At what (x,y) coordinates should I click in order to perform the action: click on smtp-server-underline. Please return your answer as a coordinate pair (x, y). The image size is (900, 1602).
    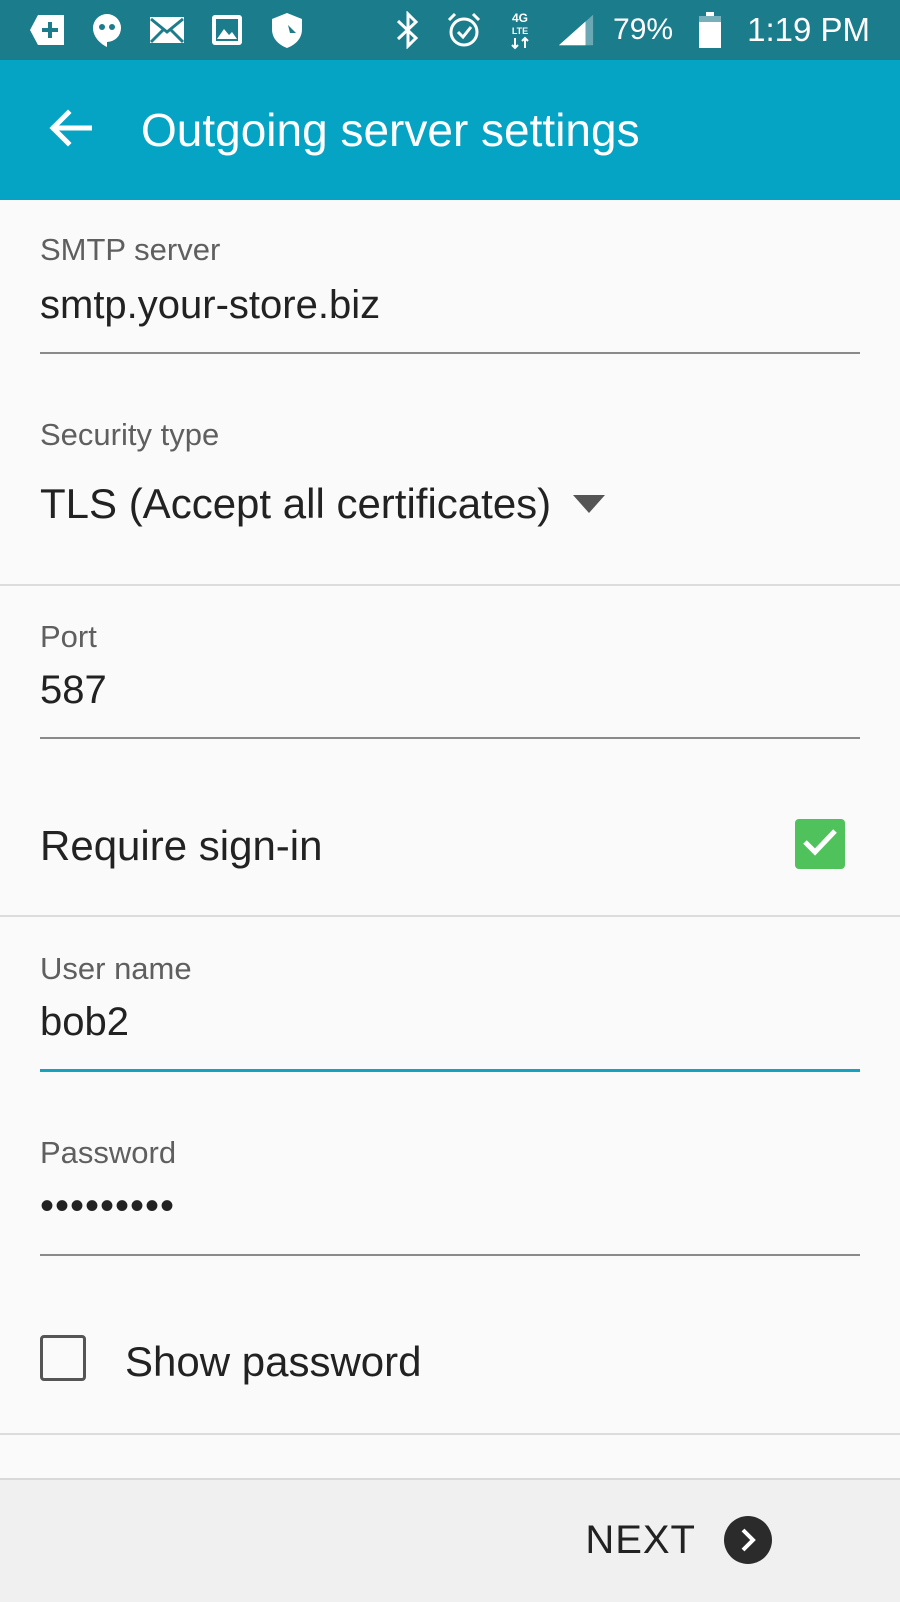
    Looking at the image, I should click on (450, 353).